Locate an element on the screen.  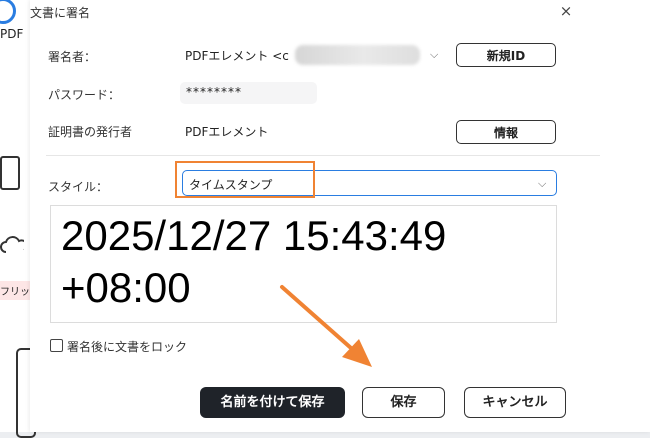
close-icon: × is located at coordinates (566, 11).